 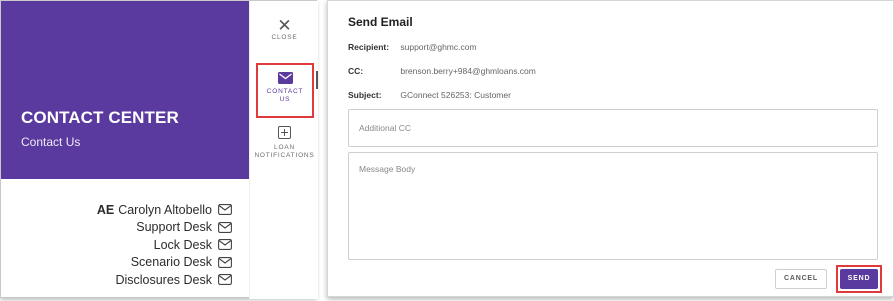 I want to click on cc-label: CC:, so click(x=356, y=71).